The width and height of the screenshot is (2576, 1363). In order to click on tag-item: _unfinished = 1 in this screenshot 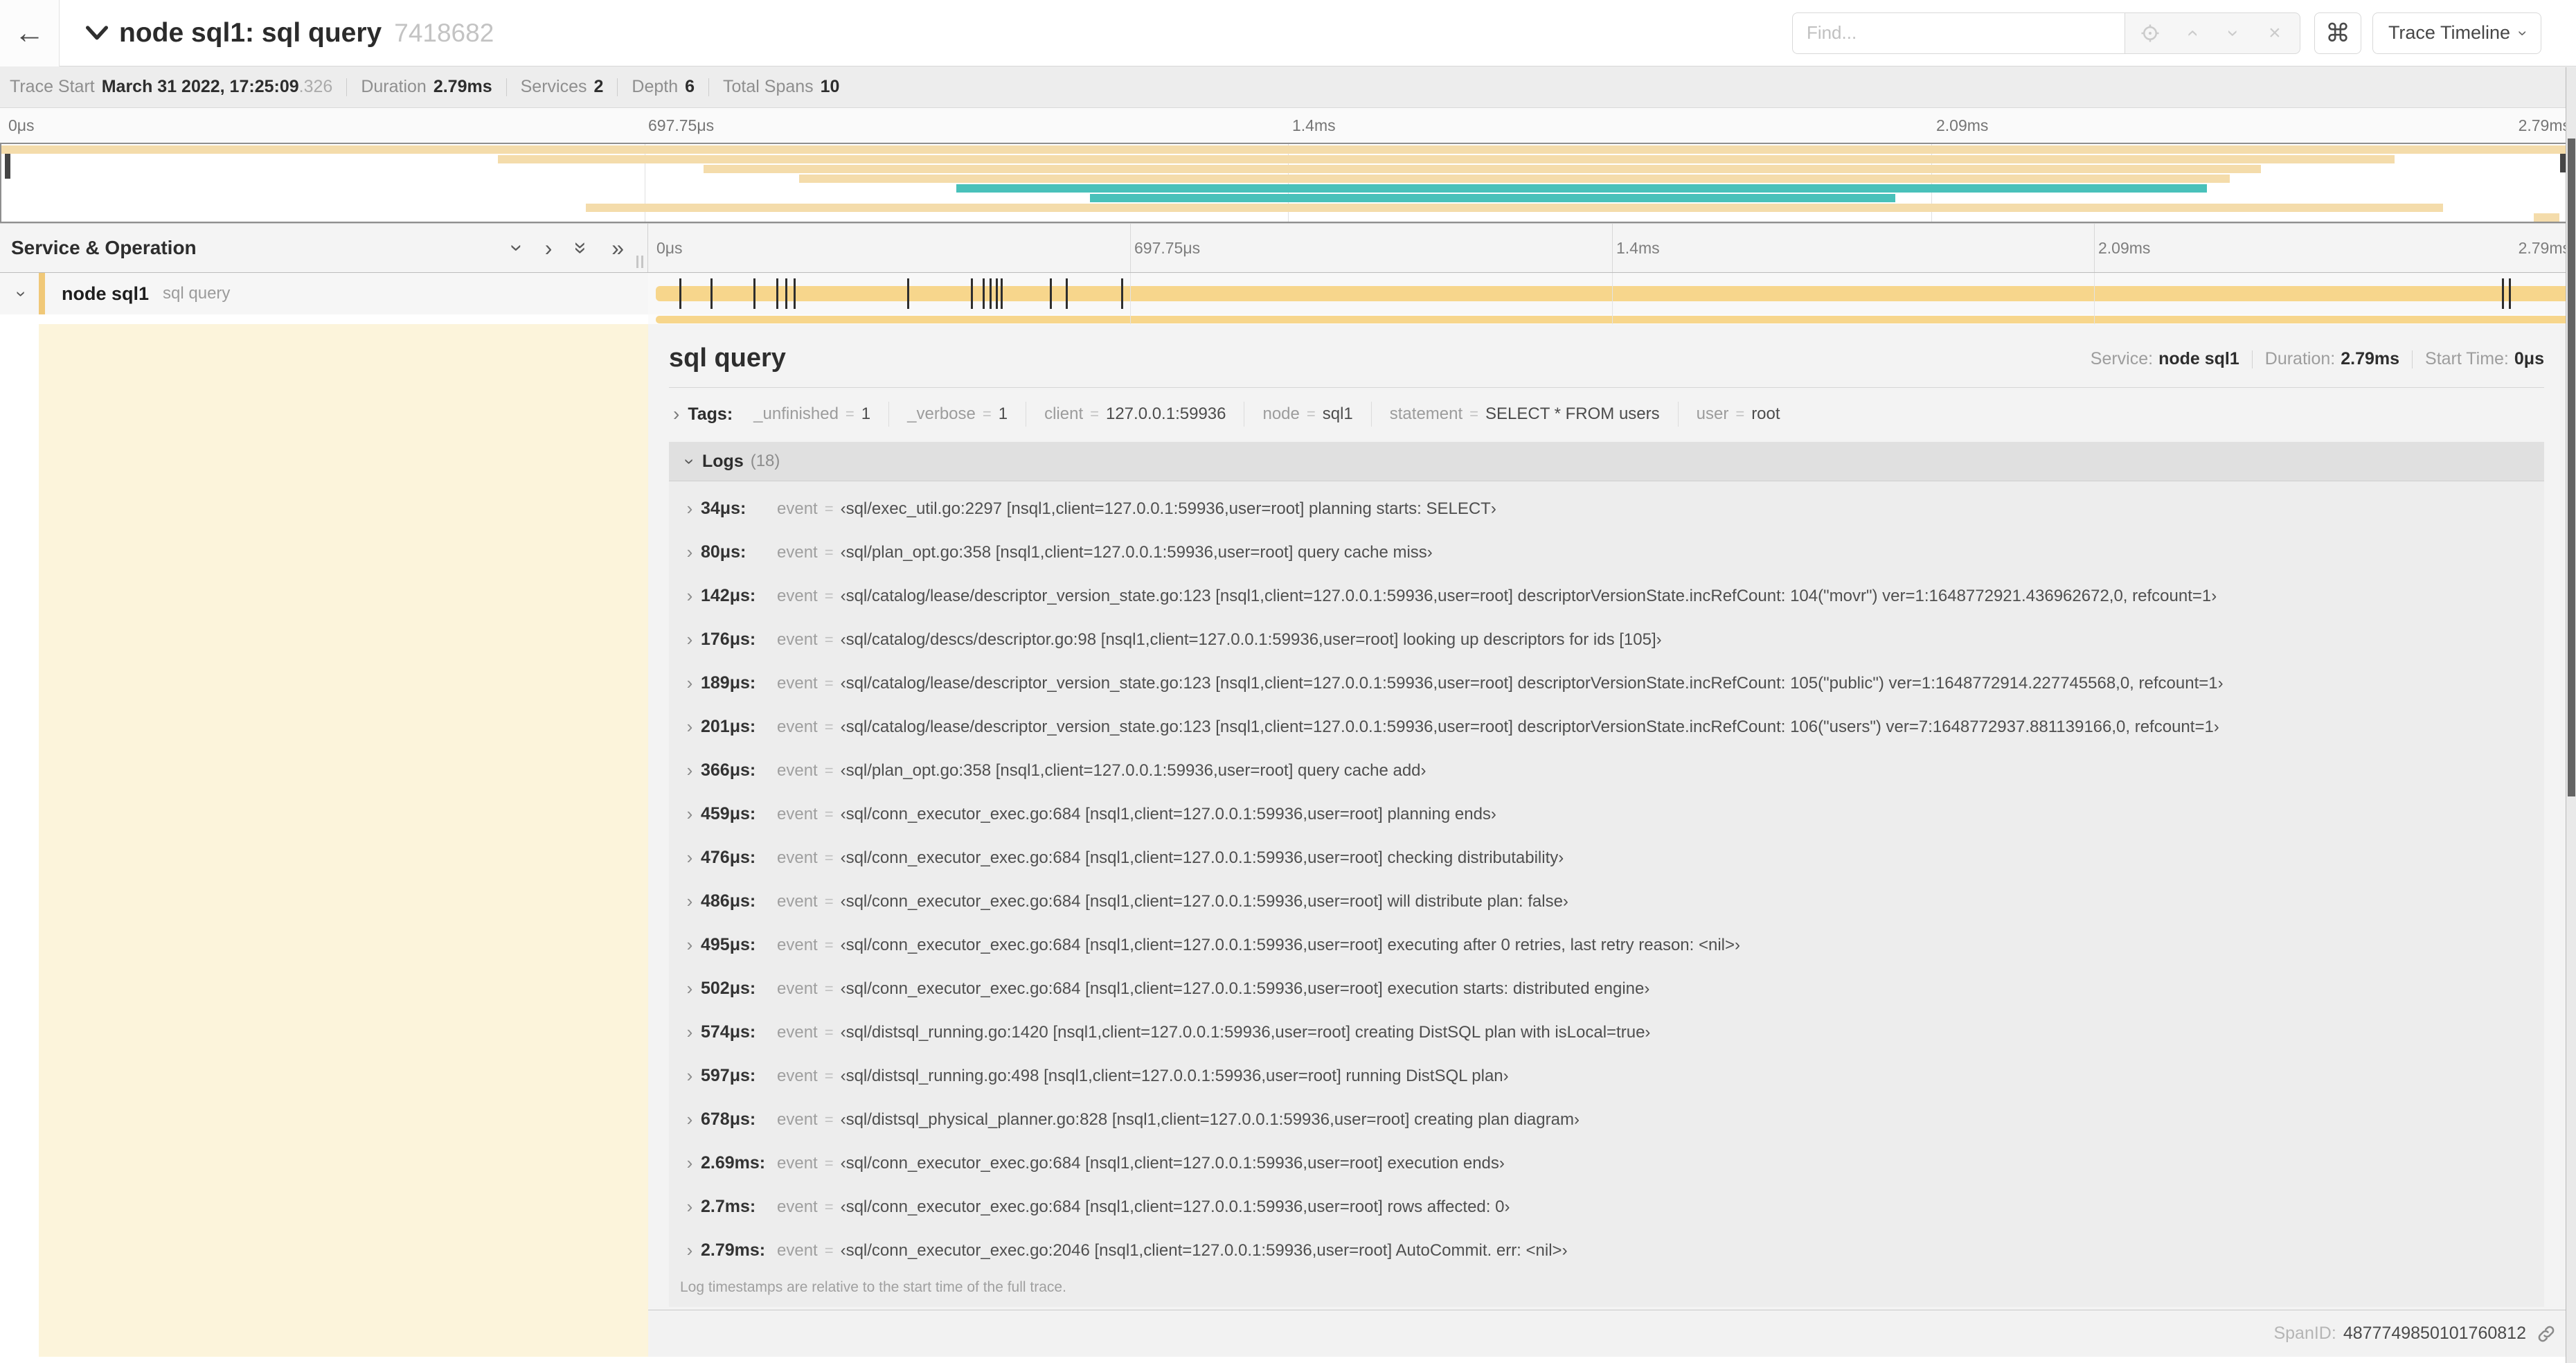, I will do `click(812, 415)`.